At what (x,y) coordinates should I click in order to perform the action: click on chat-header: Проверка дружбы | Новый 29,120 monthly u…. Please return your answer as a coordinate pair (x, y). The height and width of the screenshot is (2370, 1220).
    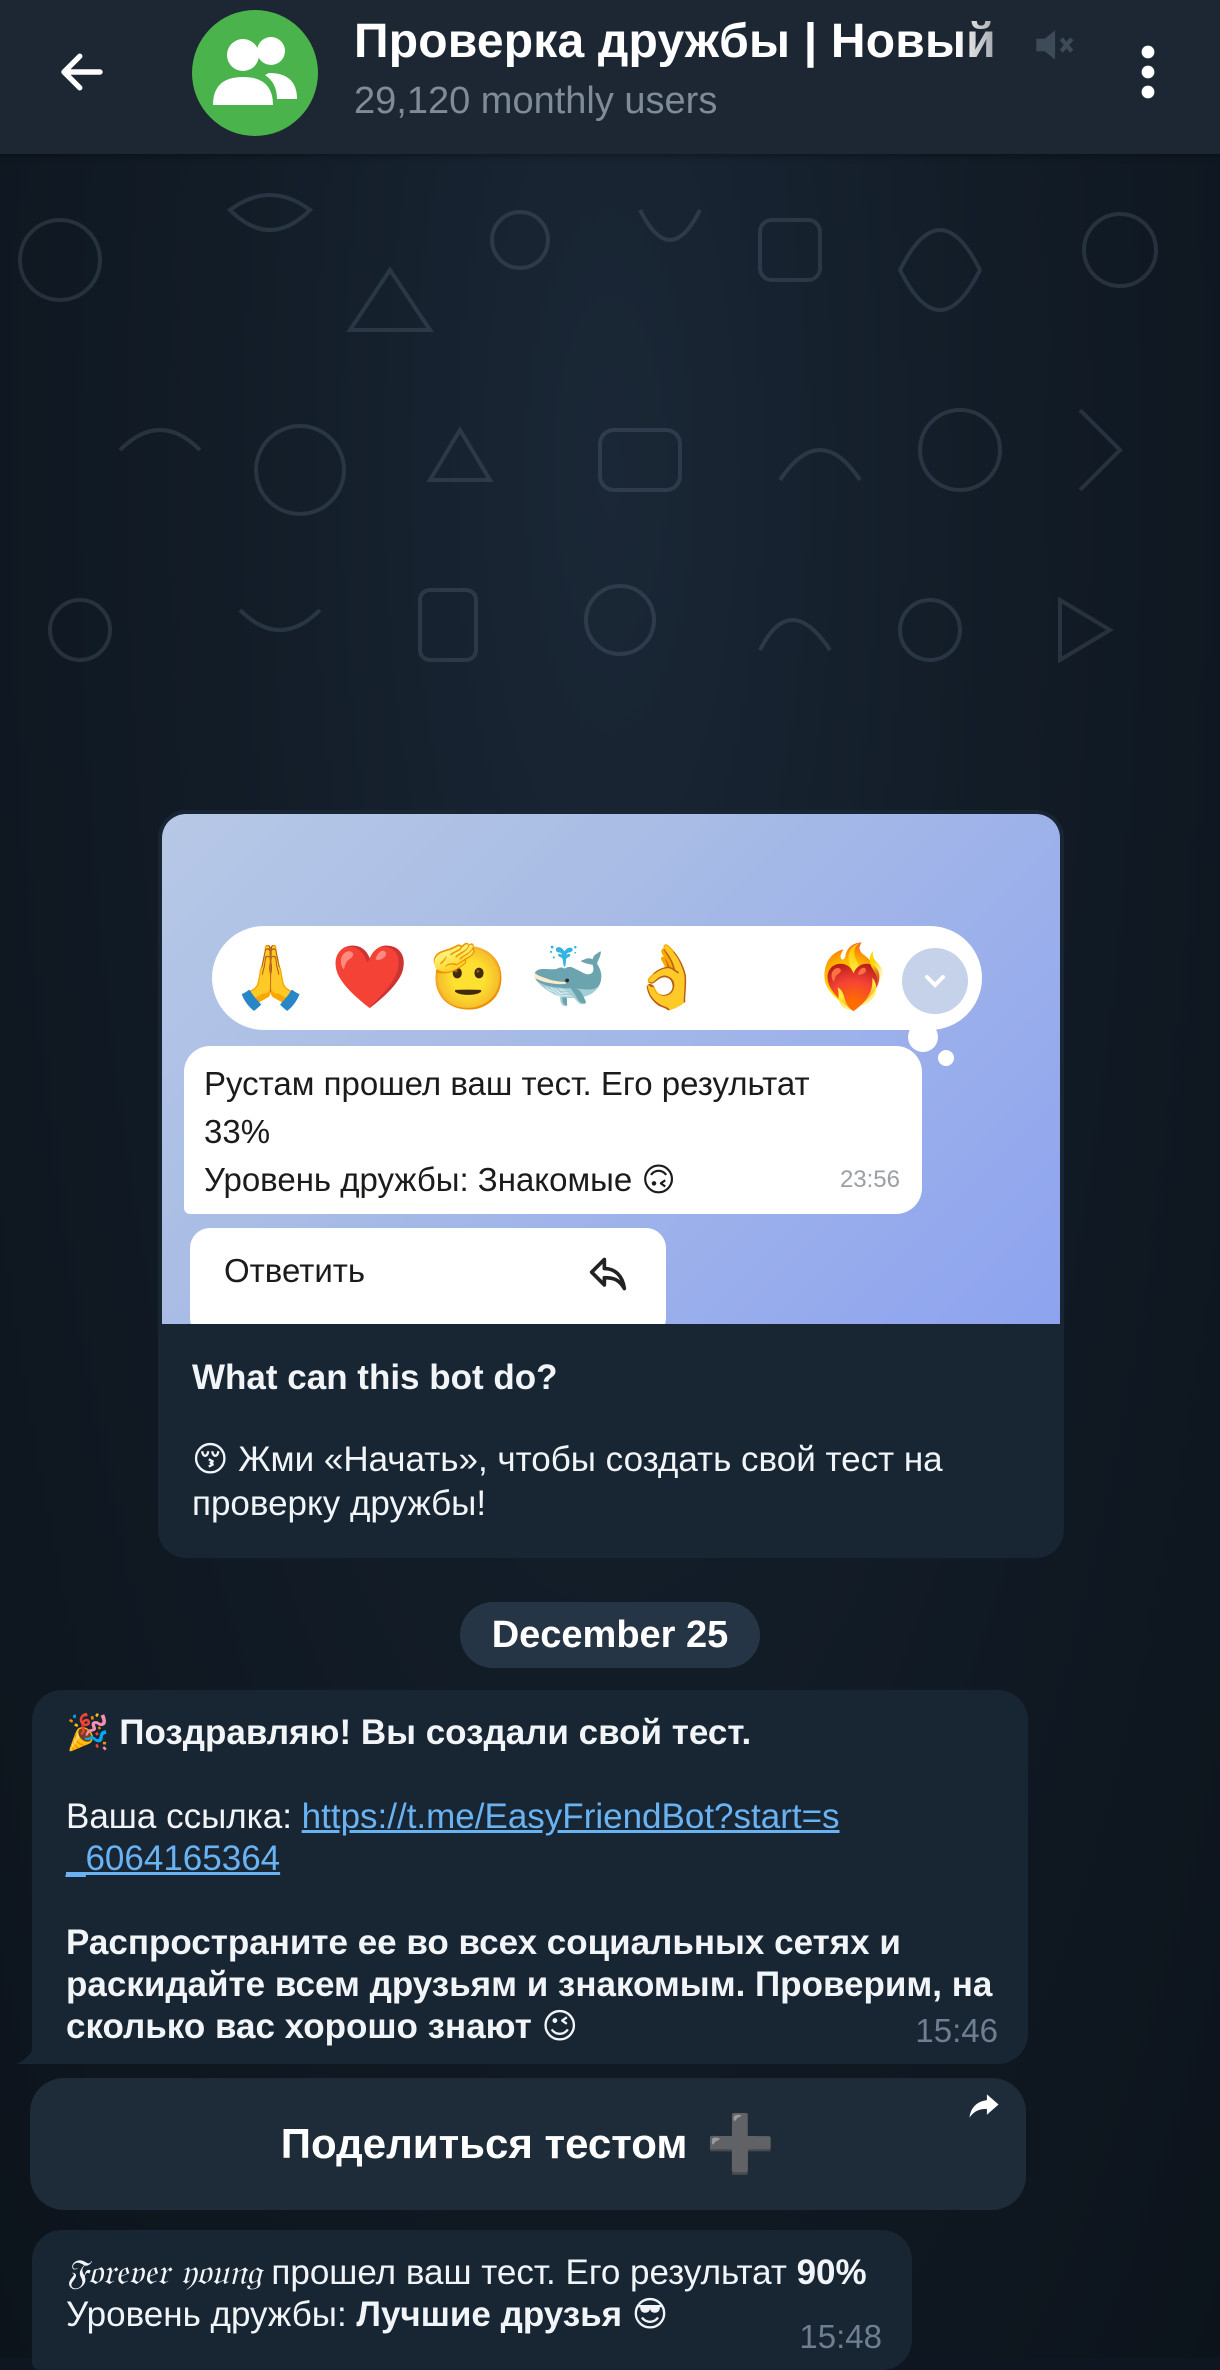
    Looking at the image, I should click on (610, 77).